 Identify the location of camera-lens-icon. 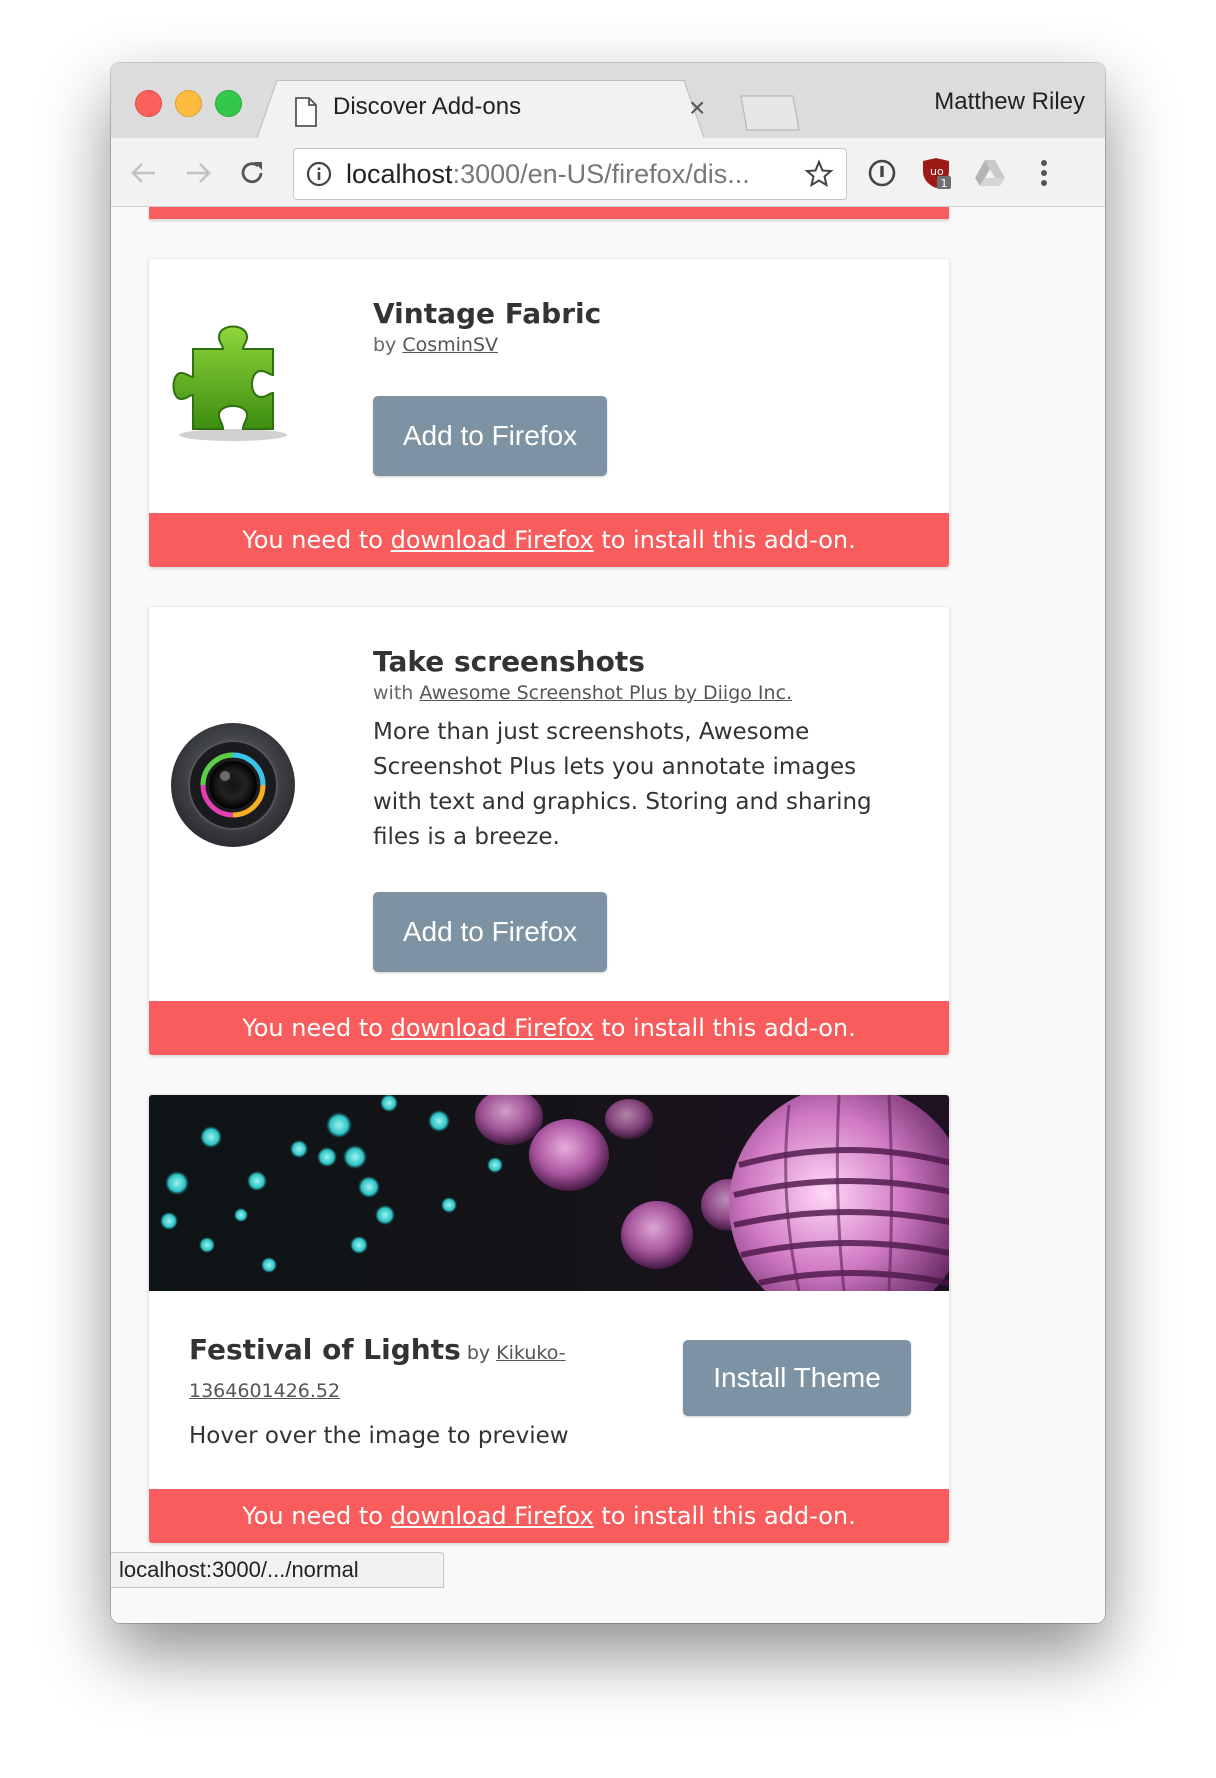
(233, 785).